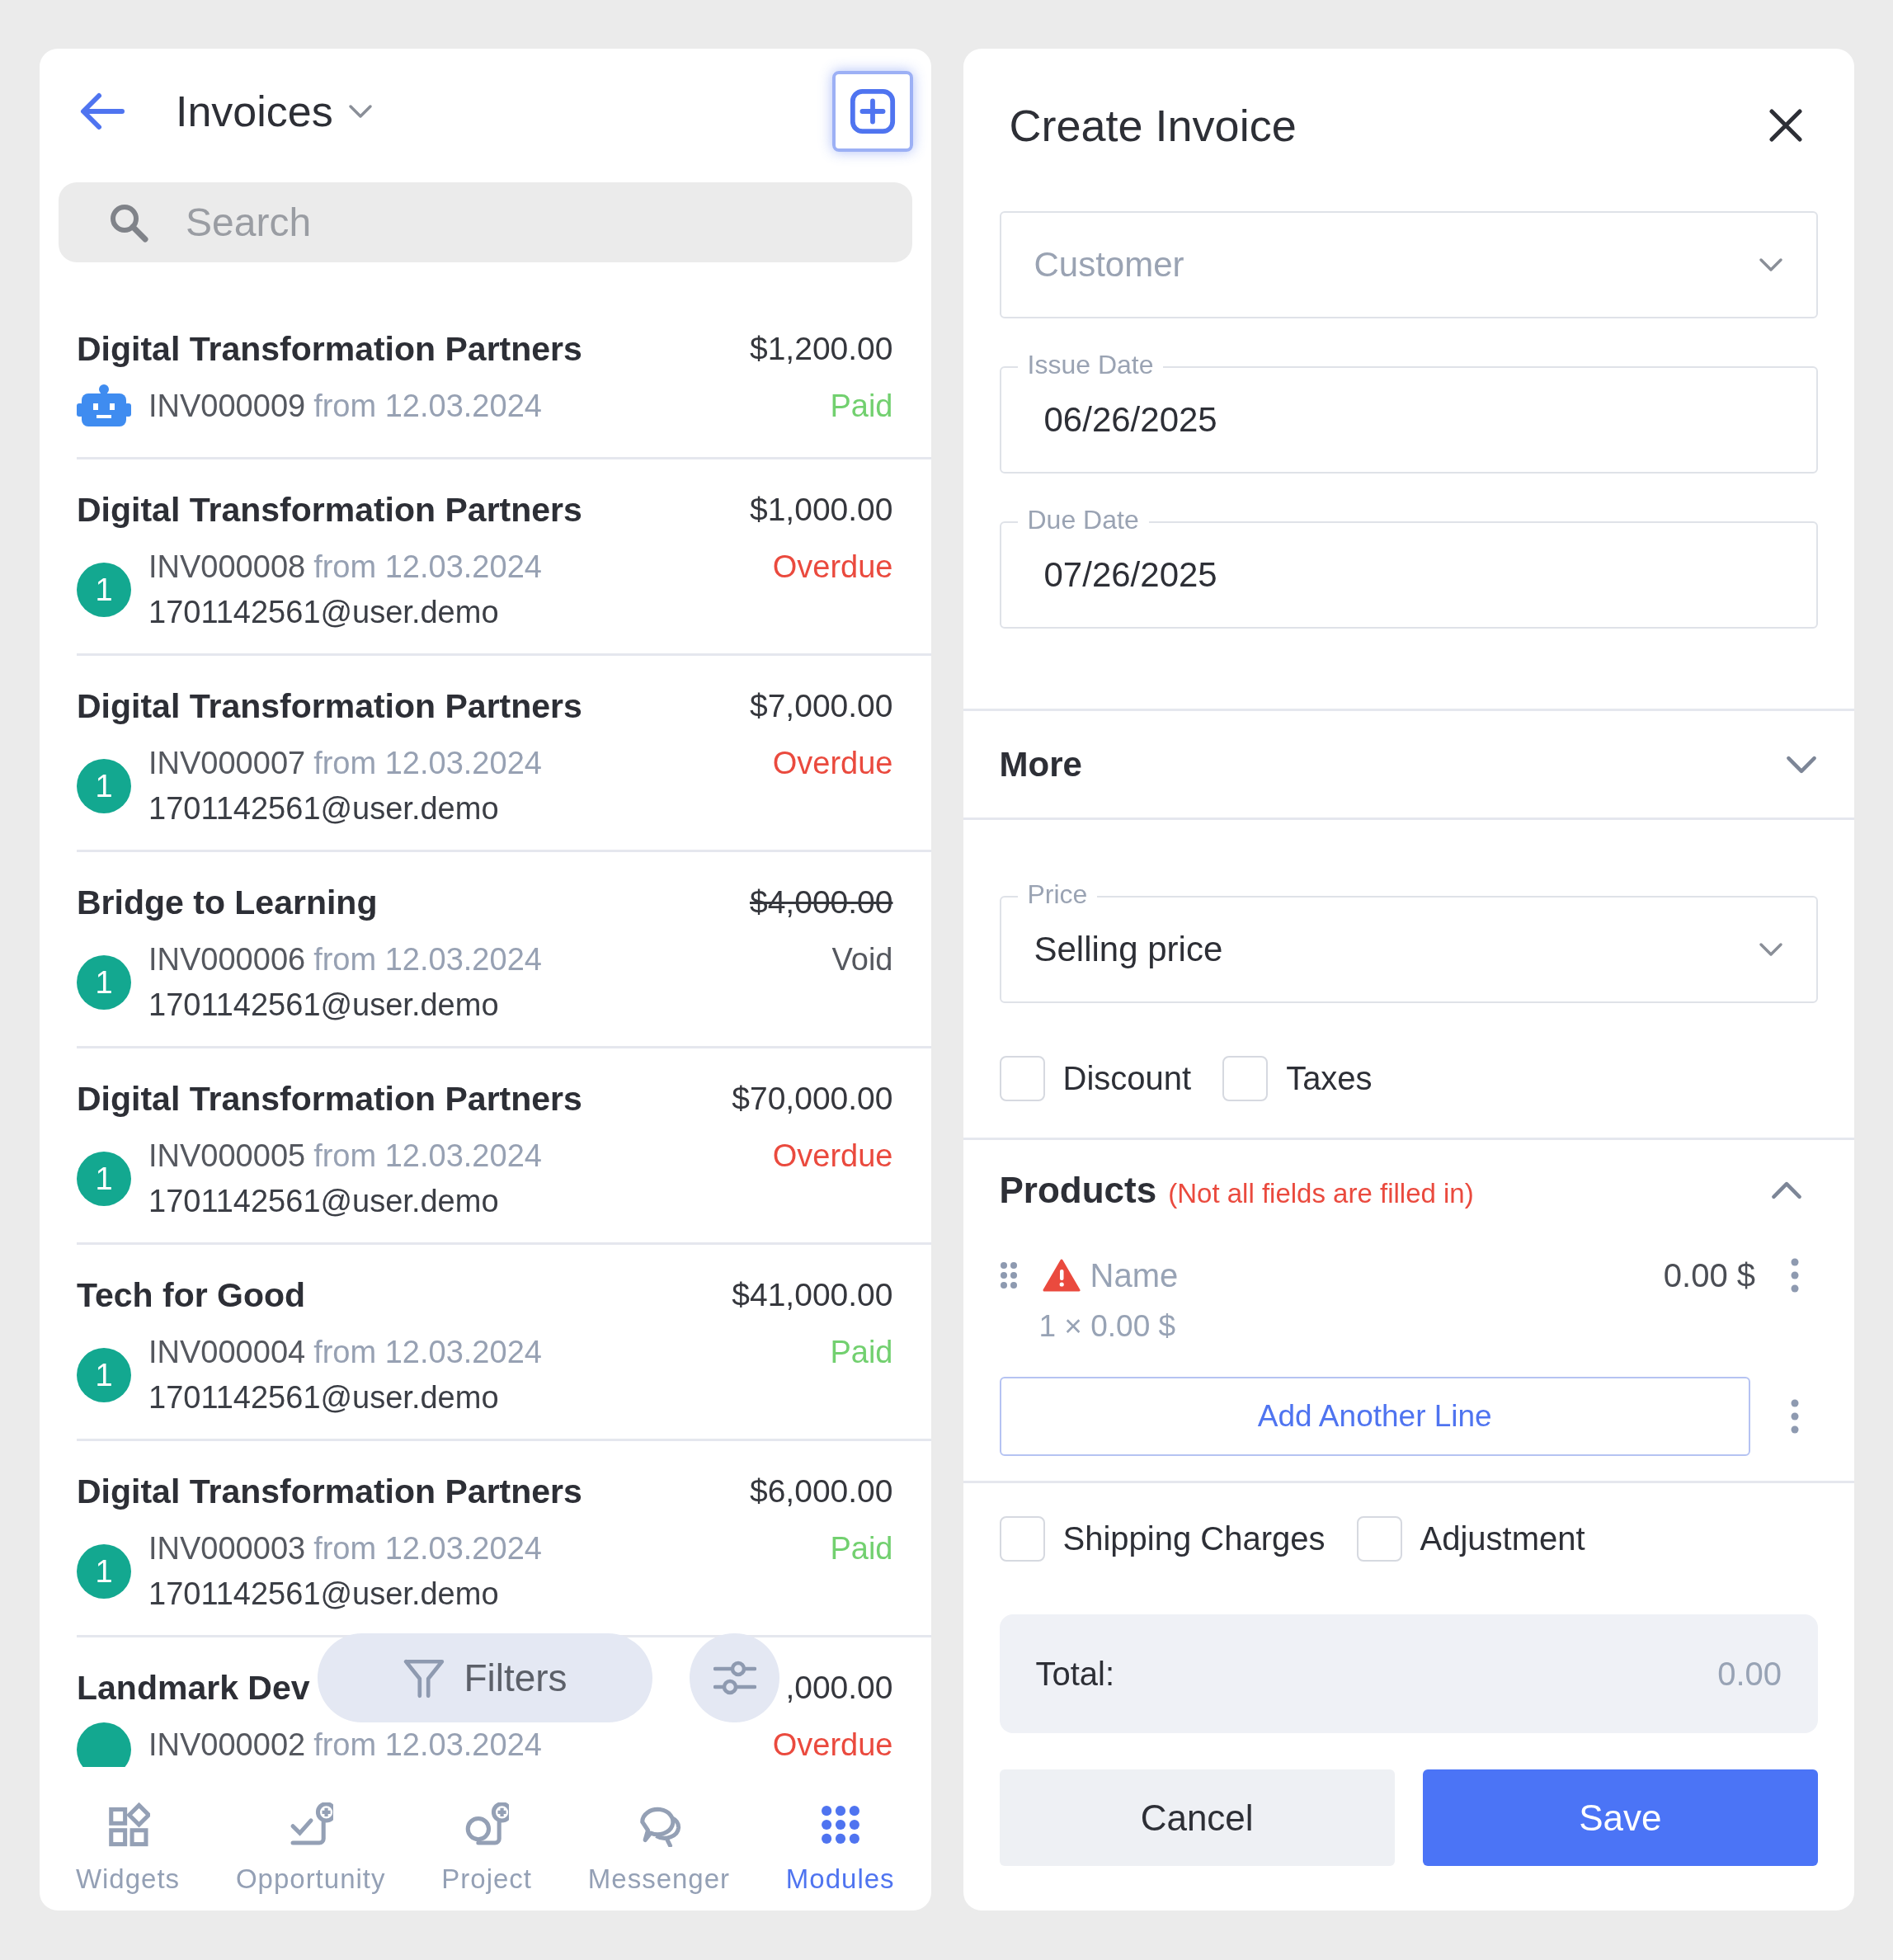 The height and width of the screenshot is (1960, 1893). I want to click on close-icon, so click(1785, 126).